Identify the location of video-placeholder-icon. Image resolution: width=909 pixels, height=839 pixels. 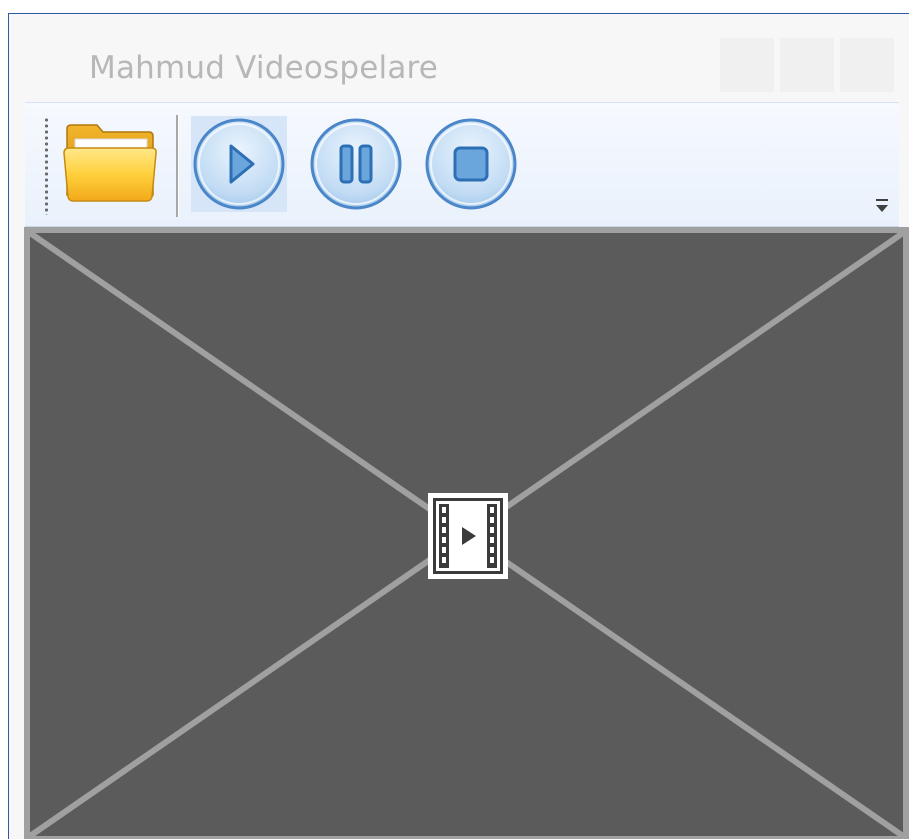
(468, 536).